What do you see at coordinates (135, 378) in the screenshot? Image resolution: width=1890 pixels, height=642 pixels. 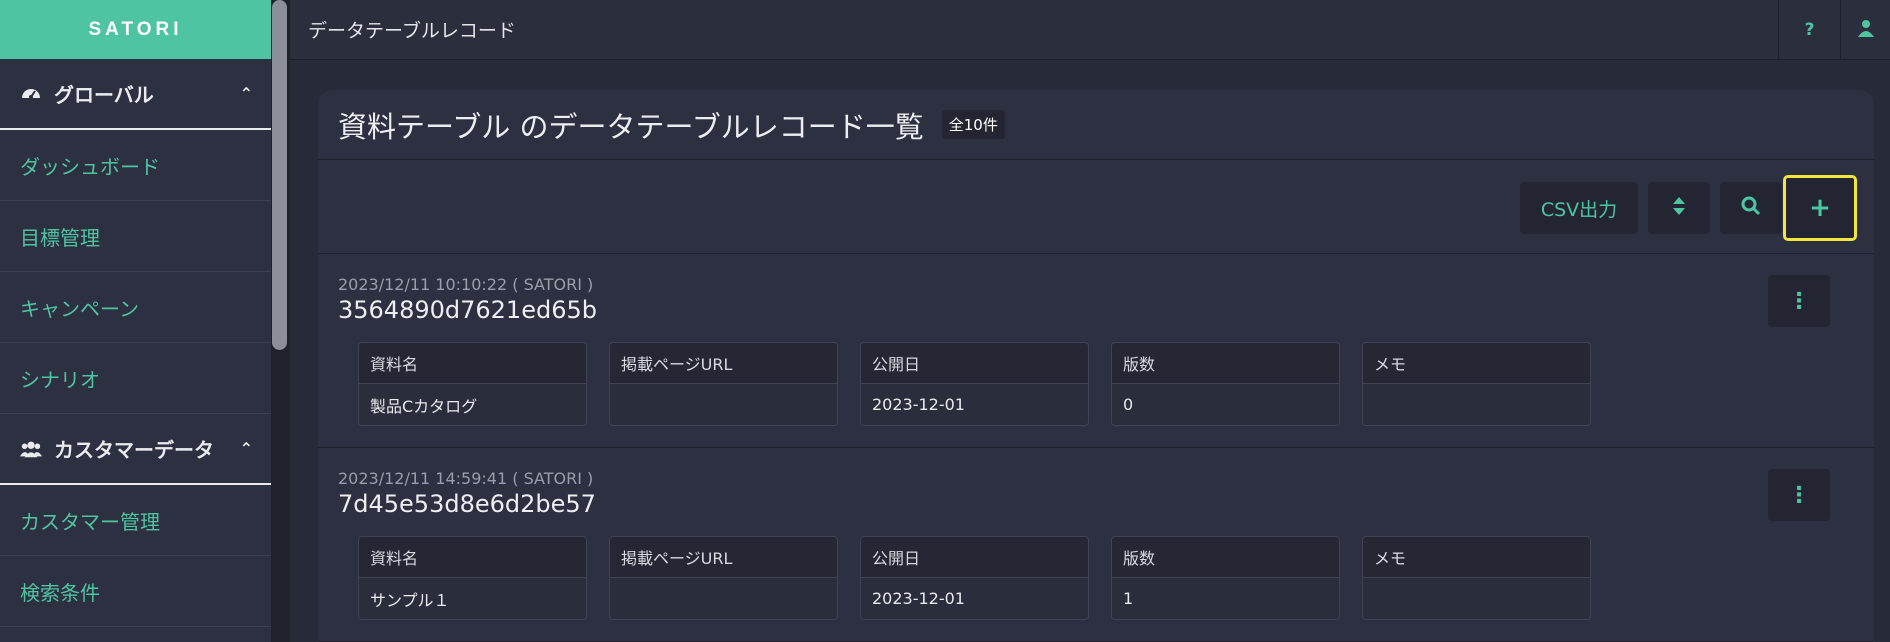 I see `nav-scenario: シナリオ` at bounding box center [135, 378].